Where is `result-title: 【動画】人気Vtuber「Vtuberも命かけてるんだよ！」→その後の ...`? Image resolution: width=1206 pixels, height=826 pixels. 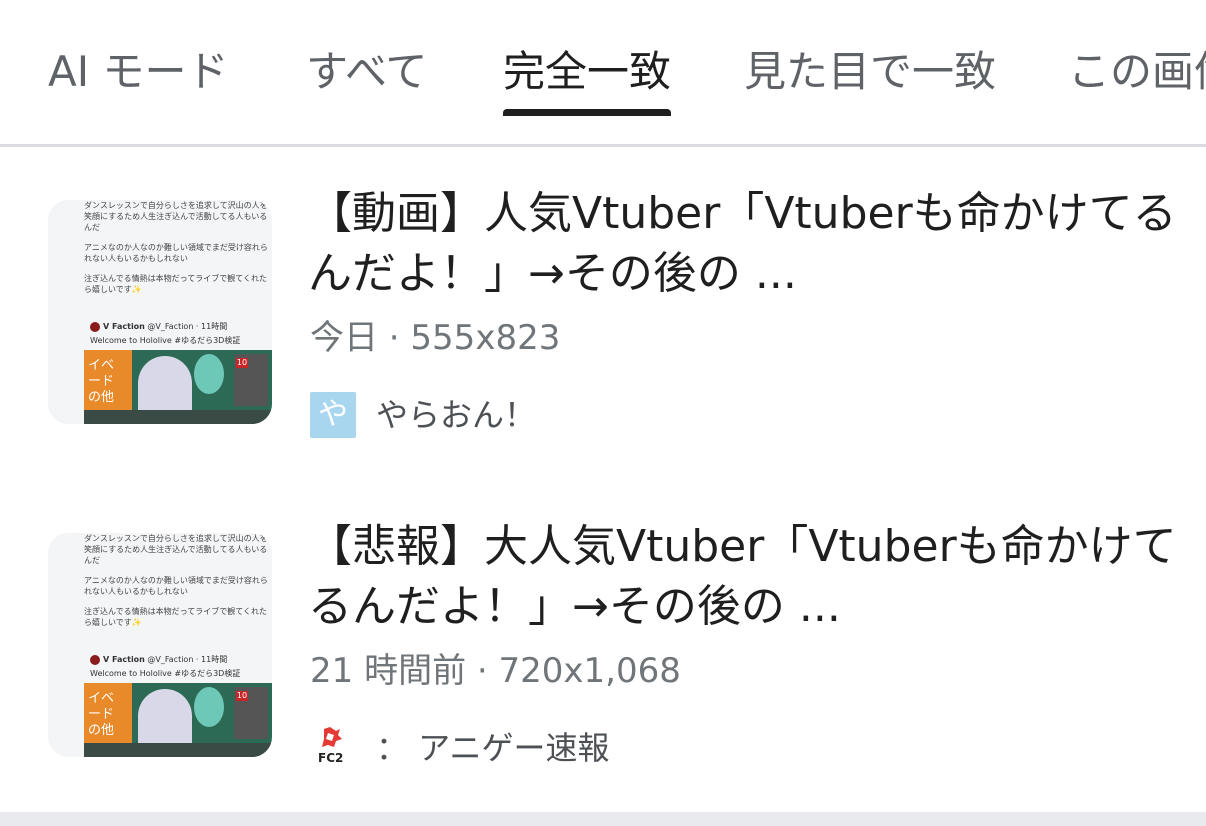 result-title: 【動画】人気Vtuber「Vtuberも命かけてるんだよ！」→その後の ... is located at coordinates (748, 244).